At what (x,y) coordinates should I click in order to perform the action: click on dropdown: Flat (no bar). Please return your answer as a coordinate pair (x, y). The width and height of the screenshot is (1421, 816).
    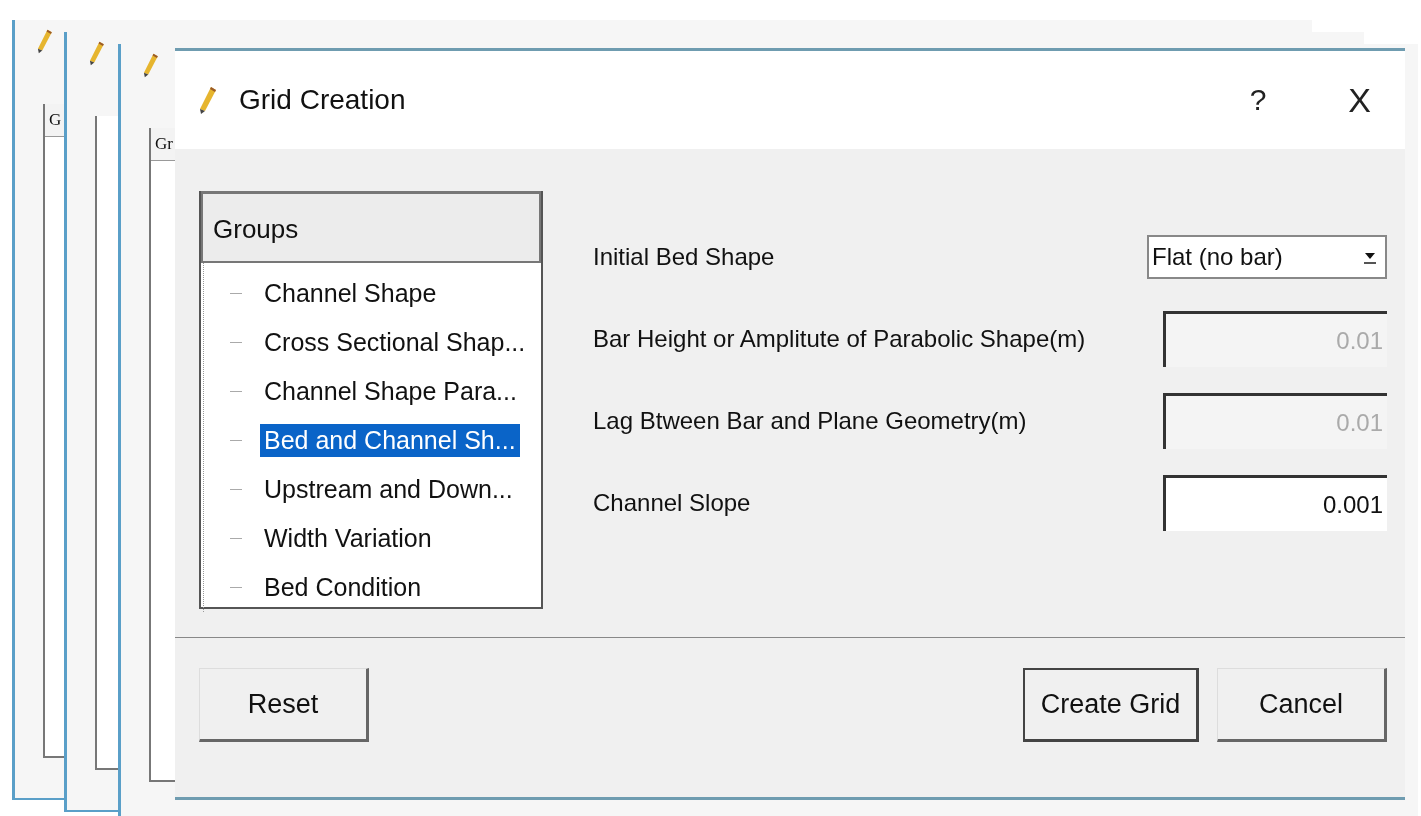
    Looking at the image, I should click on (1267, 257).